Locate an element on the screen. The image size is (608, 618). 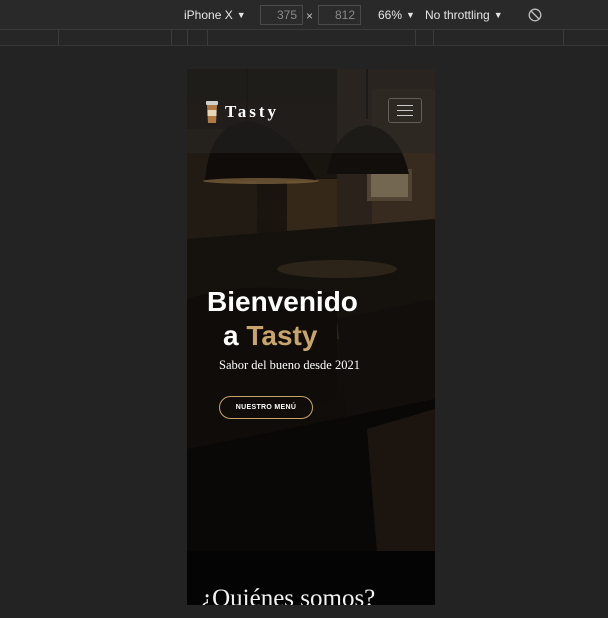
about-title: ¿Quiénes somos? is located at coordinates (288, 595).